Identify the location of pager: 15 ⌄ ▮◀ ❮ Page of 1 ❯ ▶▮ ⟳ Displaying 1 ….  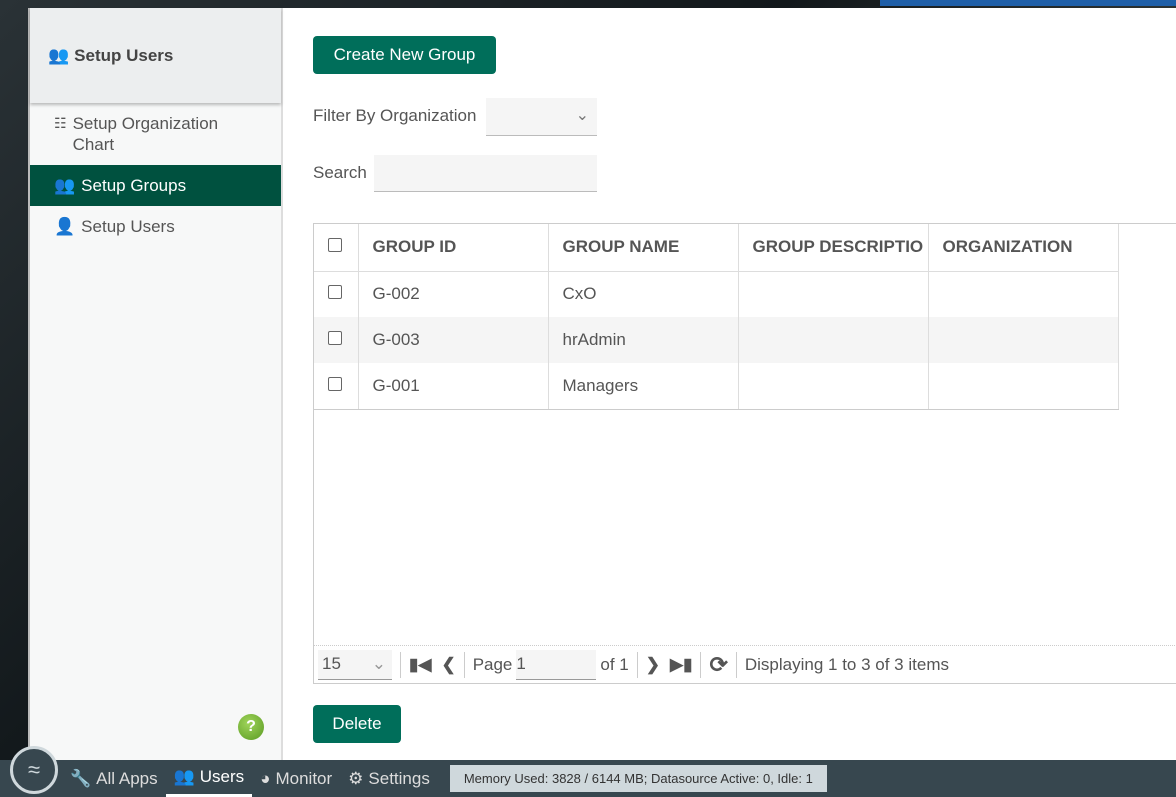
(745, 664).